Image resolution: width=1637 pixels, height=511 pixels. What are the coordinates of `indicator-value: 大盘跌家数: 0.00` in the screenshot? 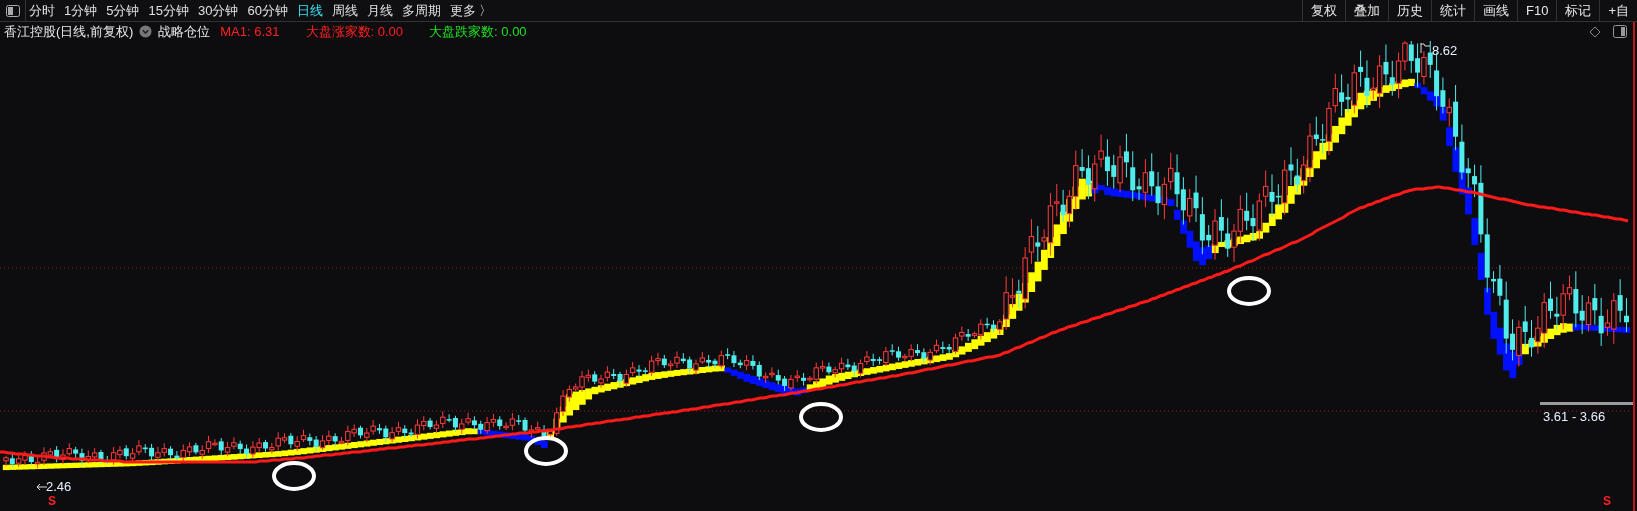 It's located at (478, 31).